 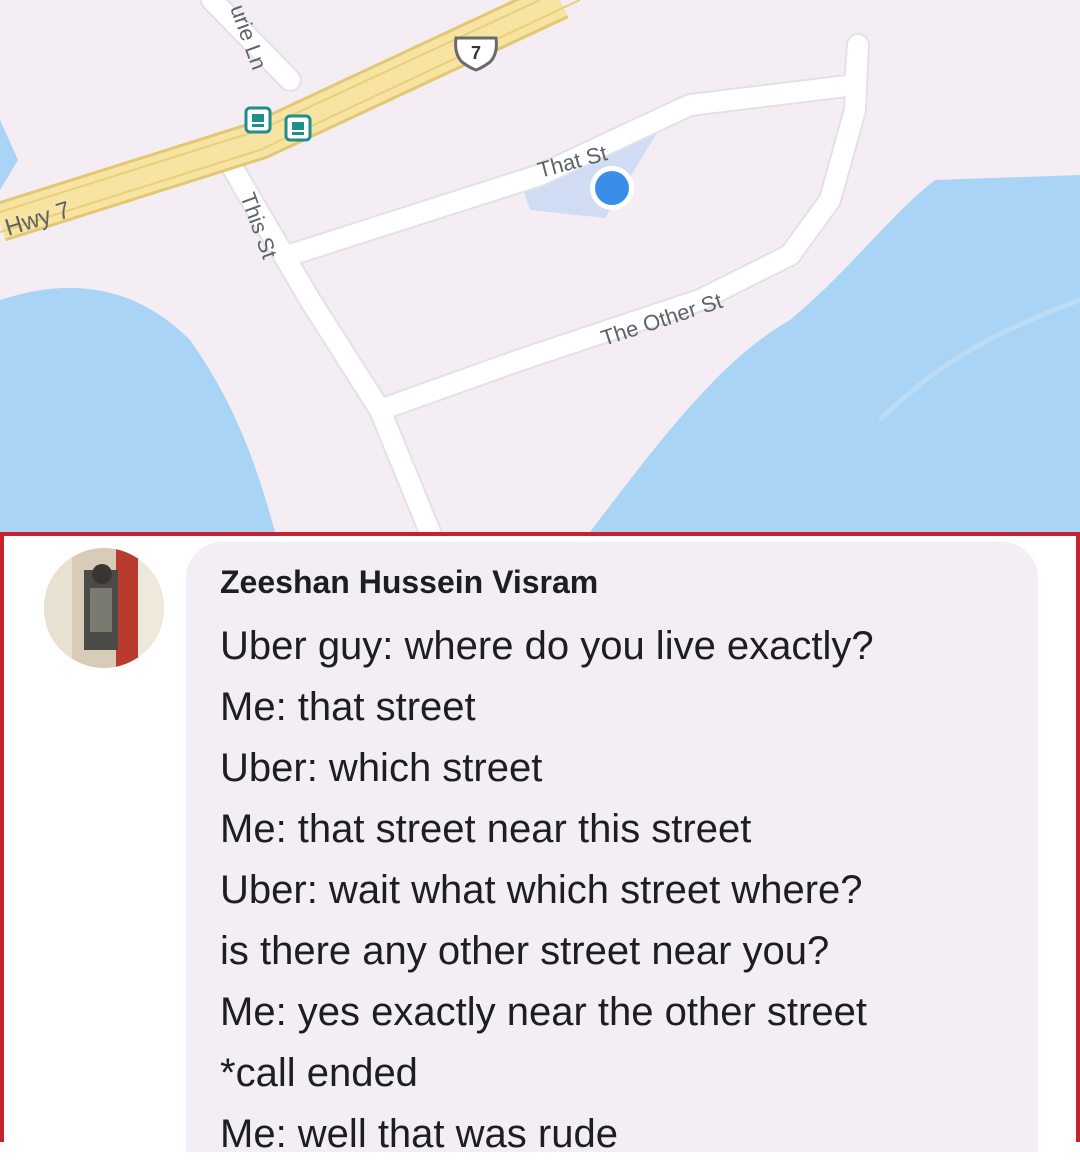 What do you see at coordinates (612, 188) in the screenshot?
I see `location-dot-icon` at bounding box center [612, 188].